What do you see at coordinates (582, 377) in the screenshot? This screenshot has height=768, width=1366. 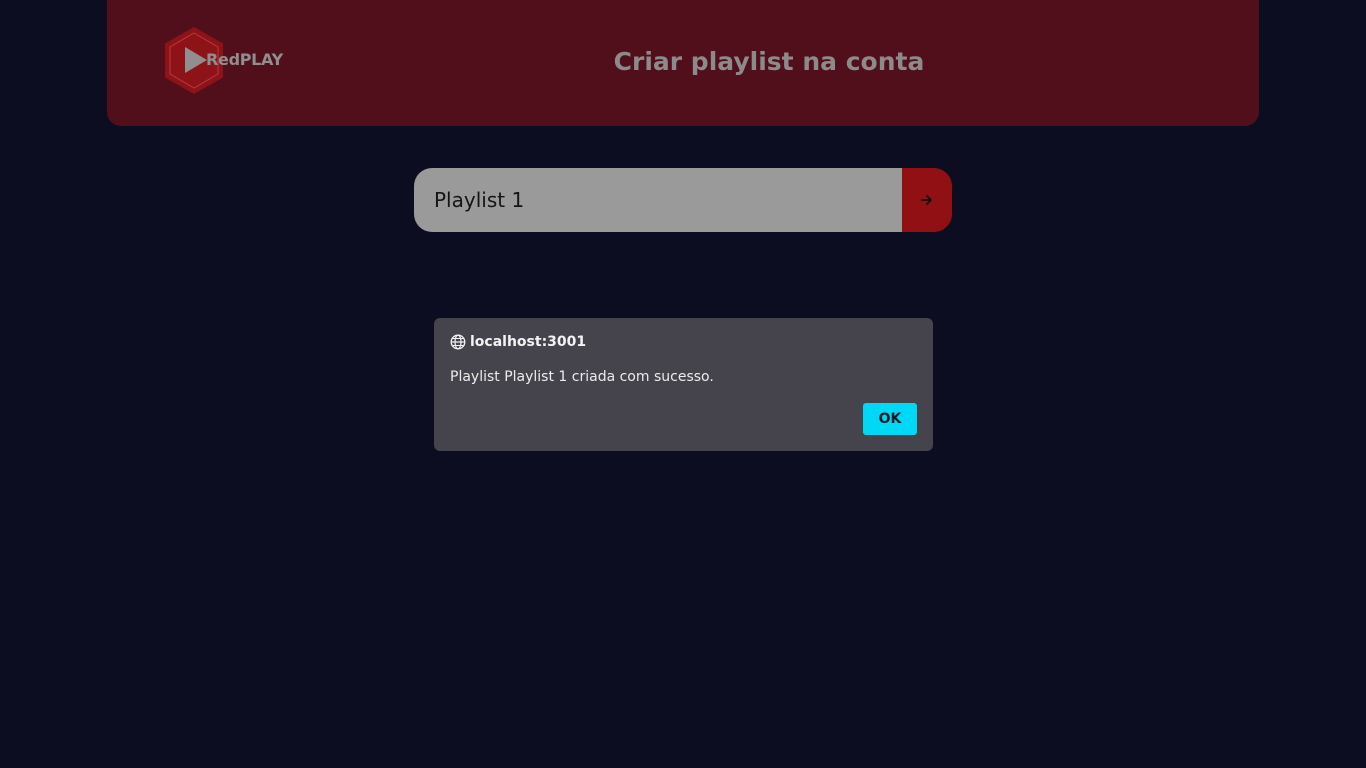 I see `dialog-message: Playlist Playlist 1 criada com sucesso.` at bounding box center [582, 377].